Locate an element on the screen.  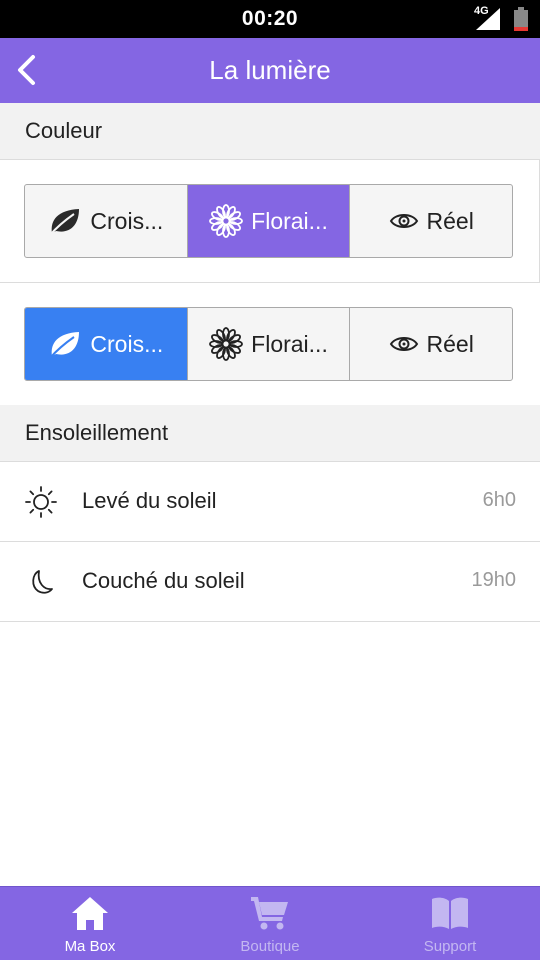
cart-icon is located at coordinates (270, 913).